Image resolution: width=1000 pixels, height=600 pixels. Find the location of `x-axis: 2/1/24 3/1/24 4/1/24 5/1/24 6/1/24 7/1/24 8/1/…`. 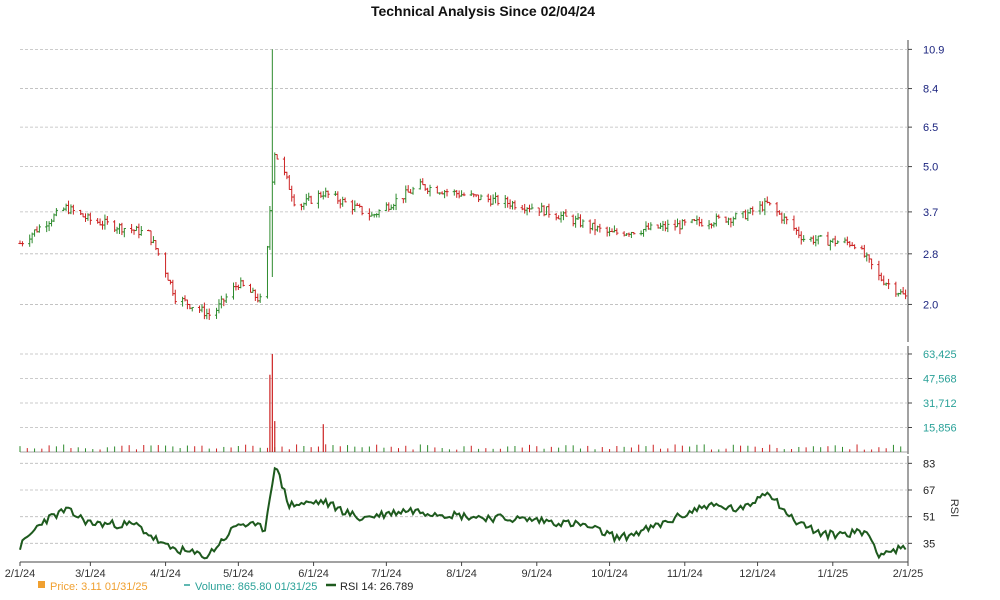

x-axis: 2/1/24 3/1/24 4/1/24 5/1/24 6/1/24 7/1/24 8/1/… is located at coordinates (464, 570).